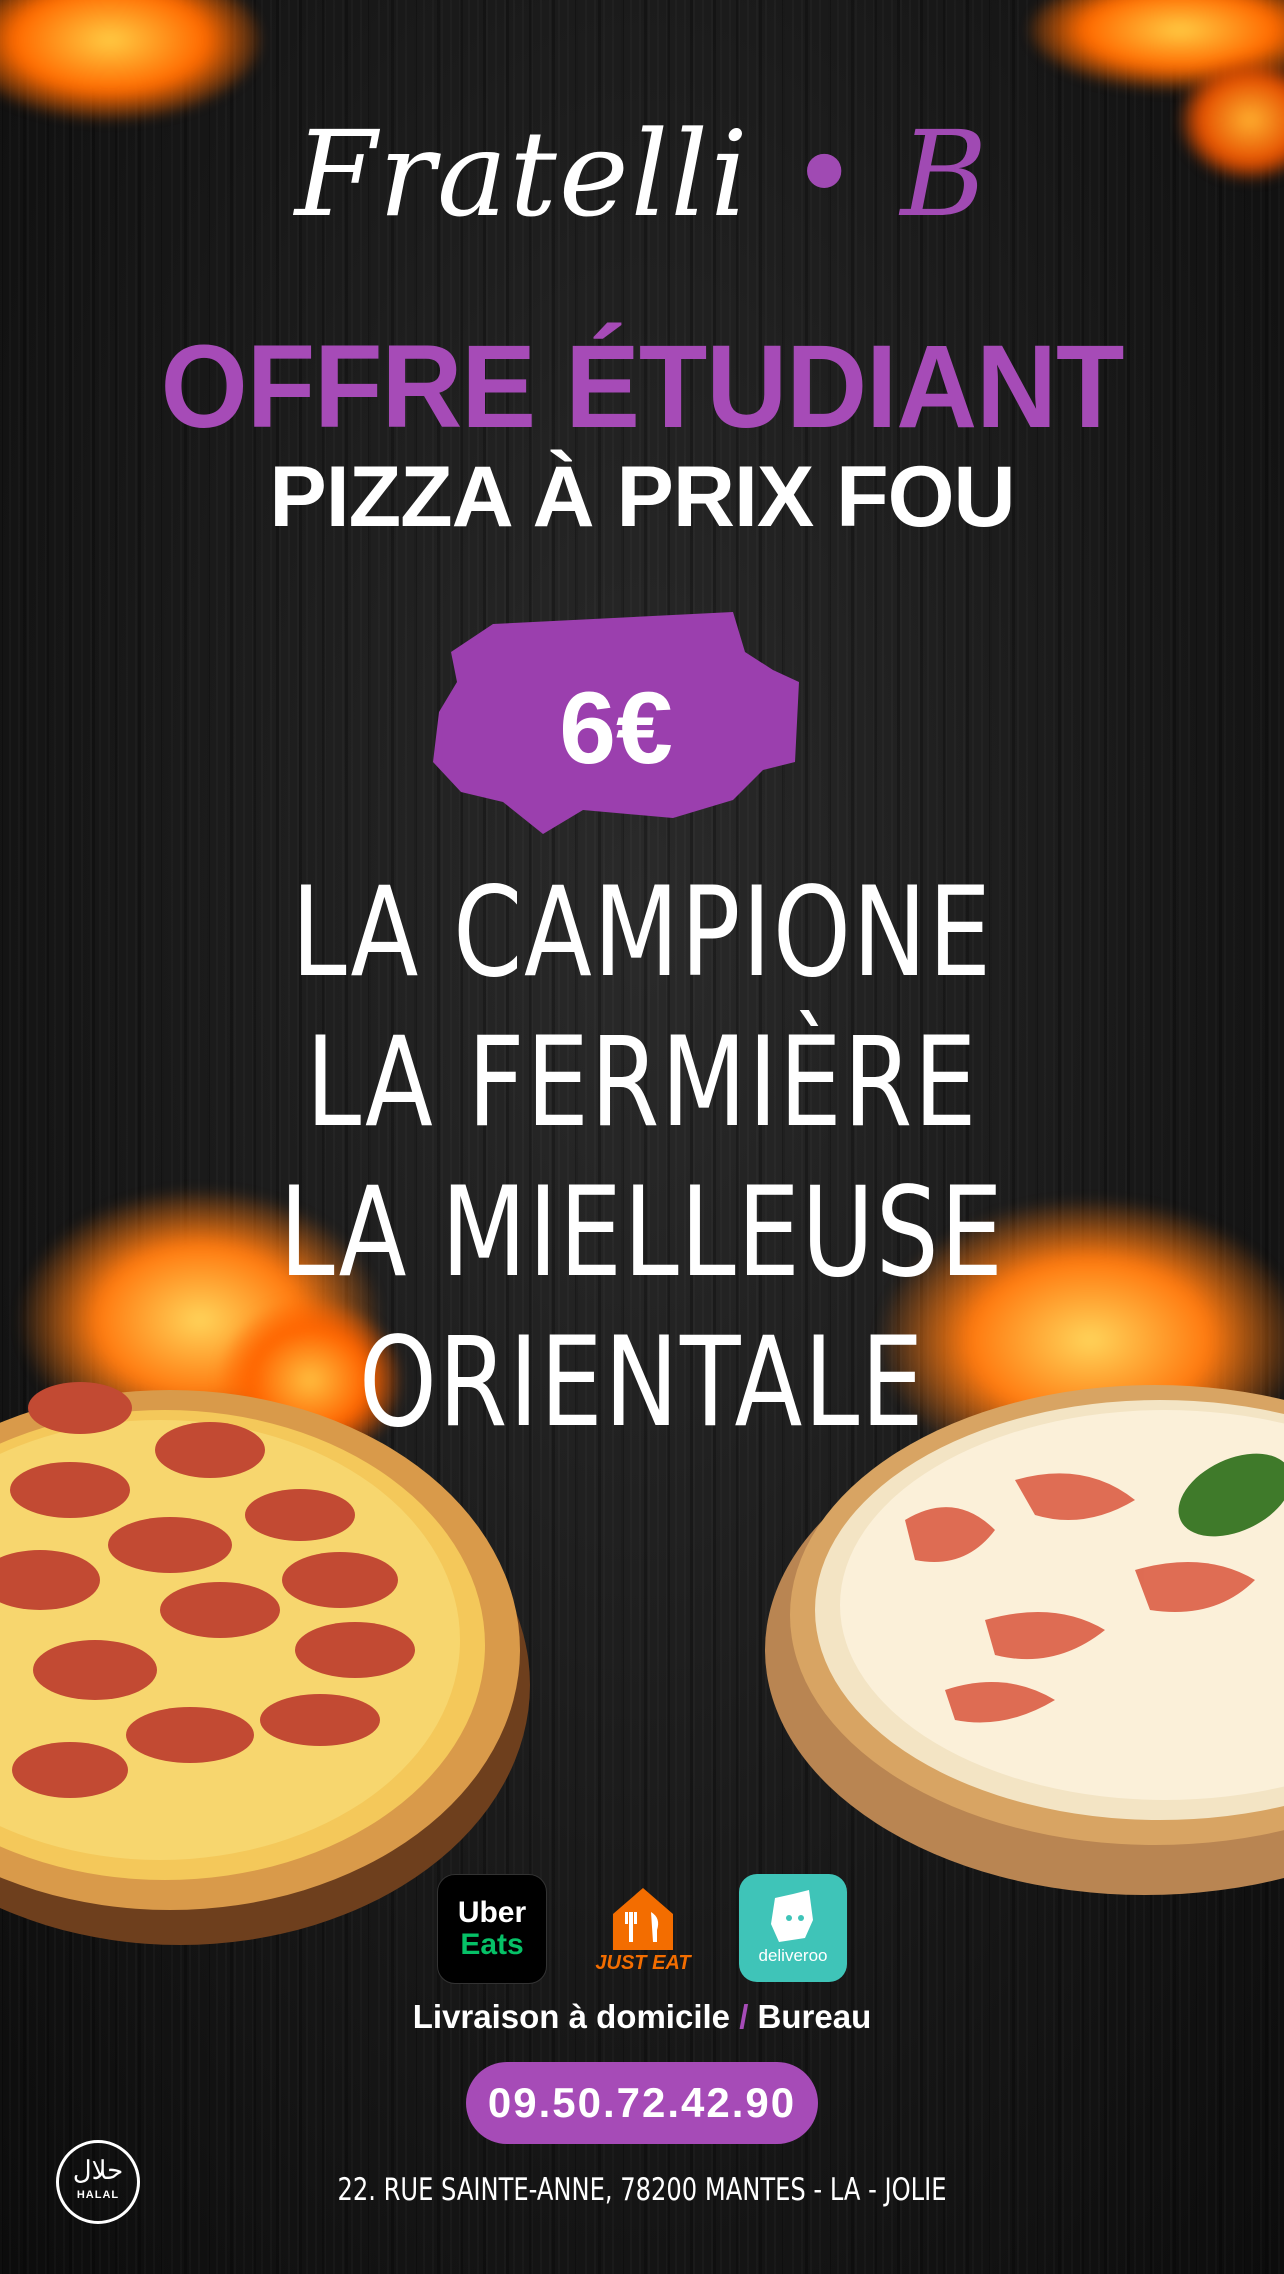  What do you see at coordinates (642, 1083) in the screenshot?
I see `menu-item: LA FERMIÈRE` at bounding box center [642, 1083].